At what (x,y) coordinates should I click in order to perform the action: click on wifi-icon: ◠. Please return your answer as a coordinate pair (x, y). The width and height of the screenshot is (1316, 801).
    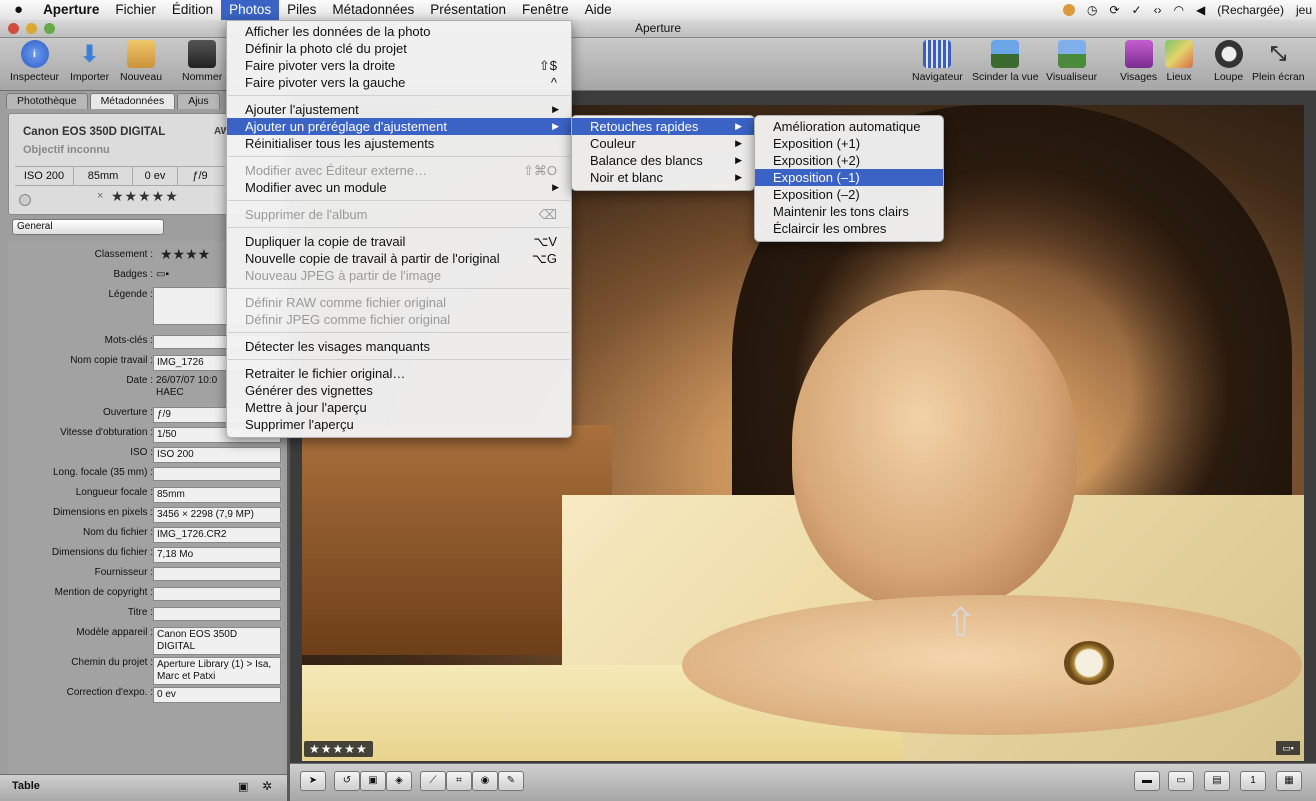
    Looking at the image, I should click on (1179, 10).